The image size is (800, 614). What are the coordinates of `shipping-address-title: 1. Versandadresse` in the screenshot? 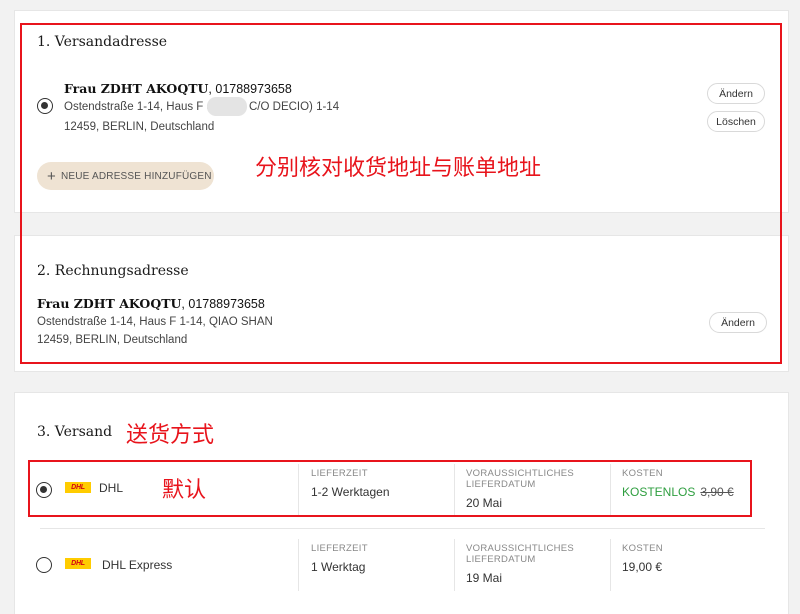 It's located at (102, 42).